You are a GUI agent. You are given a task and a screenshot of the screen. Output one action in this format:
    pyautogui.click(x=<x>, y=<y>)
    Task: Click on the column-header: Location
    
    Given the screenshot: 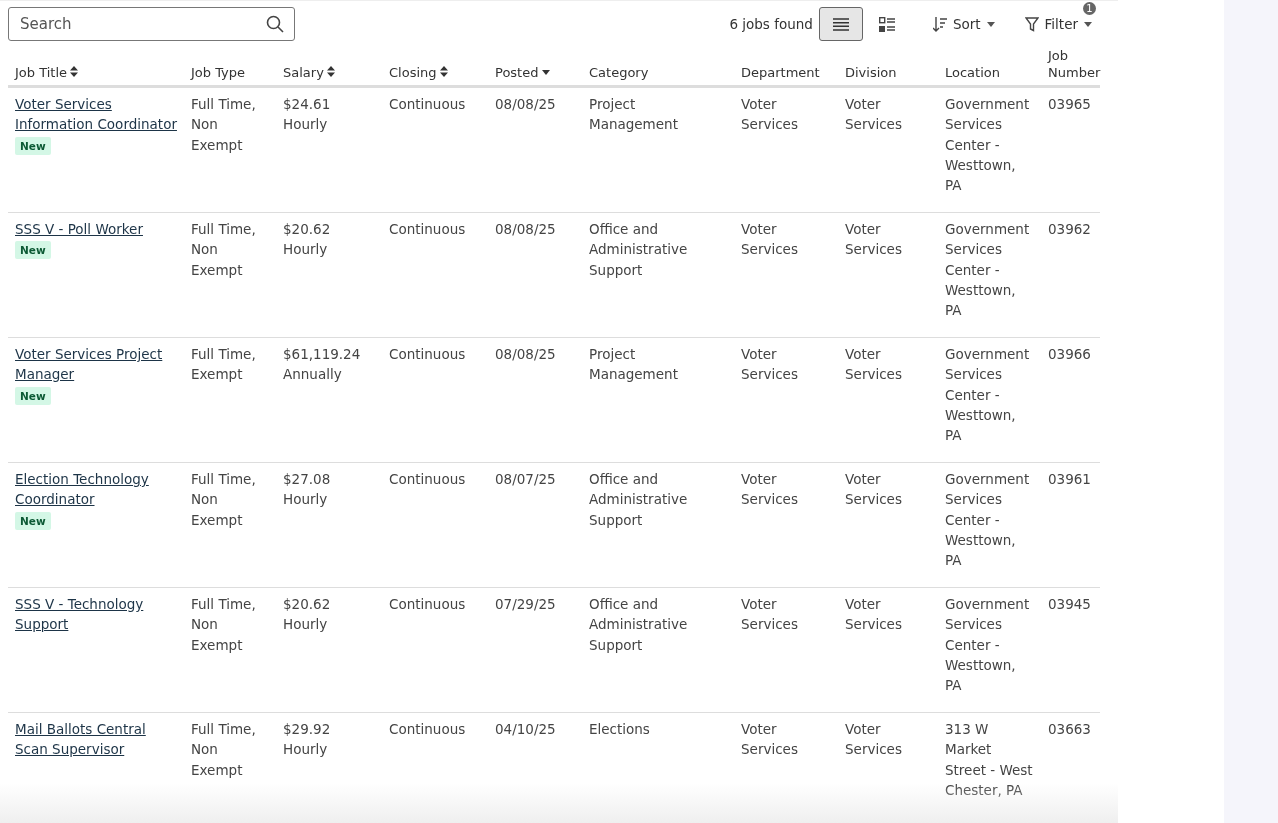 What is the action you would take?
    pyautogui.click(x=989, y=64)
    